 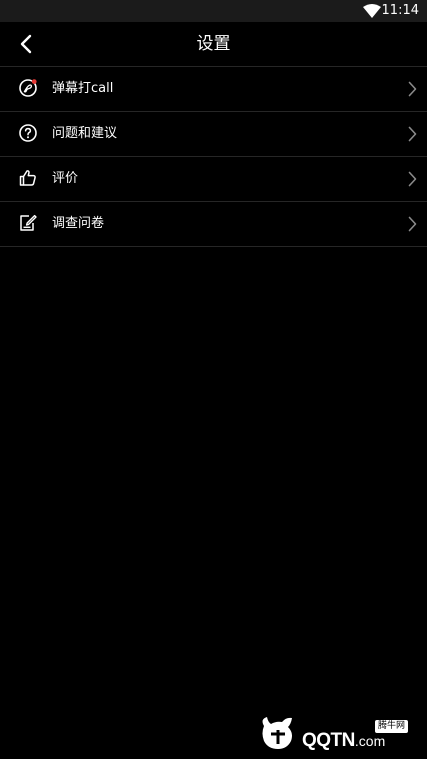 What do you see at coordinates (277, 733) in the screenshot?
I see `qqtn-logo-icon` at bounding box center [277, 733].